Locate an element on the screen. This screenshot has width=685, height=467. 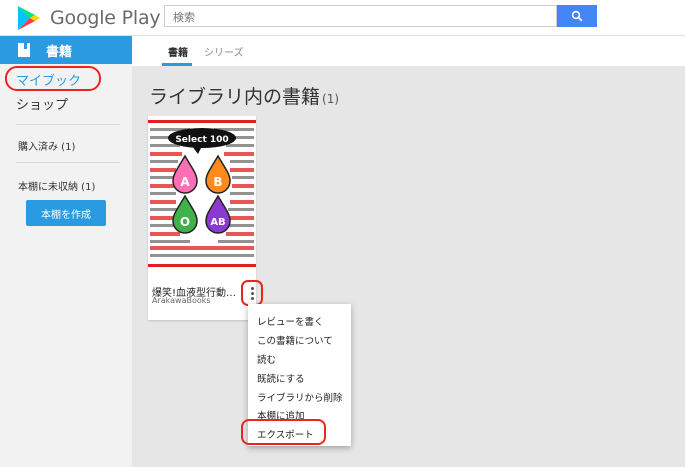
menu-item-write-review: レビューを書く is located at coordinates (290, 321).